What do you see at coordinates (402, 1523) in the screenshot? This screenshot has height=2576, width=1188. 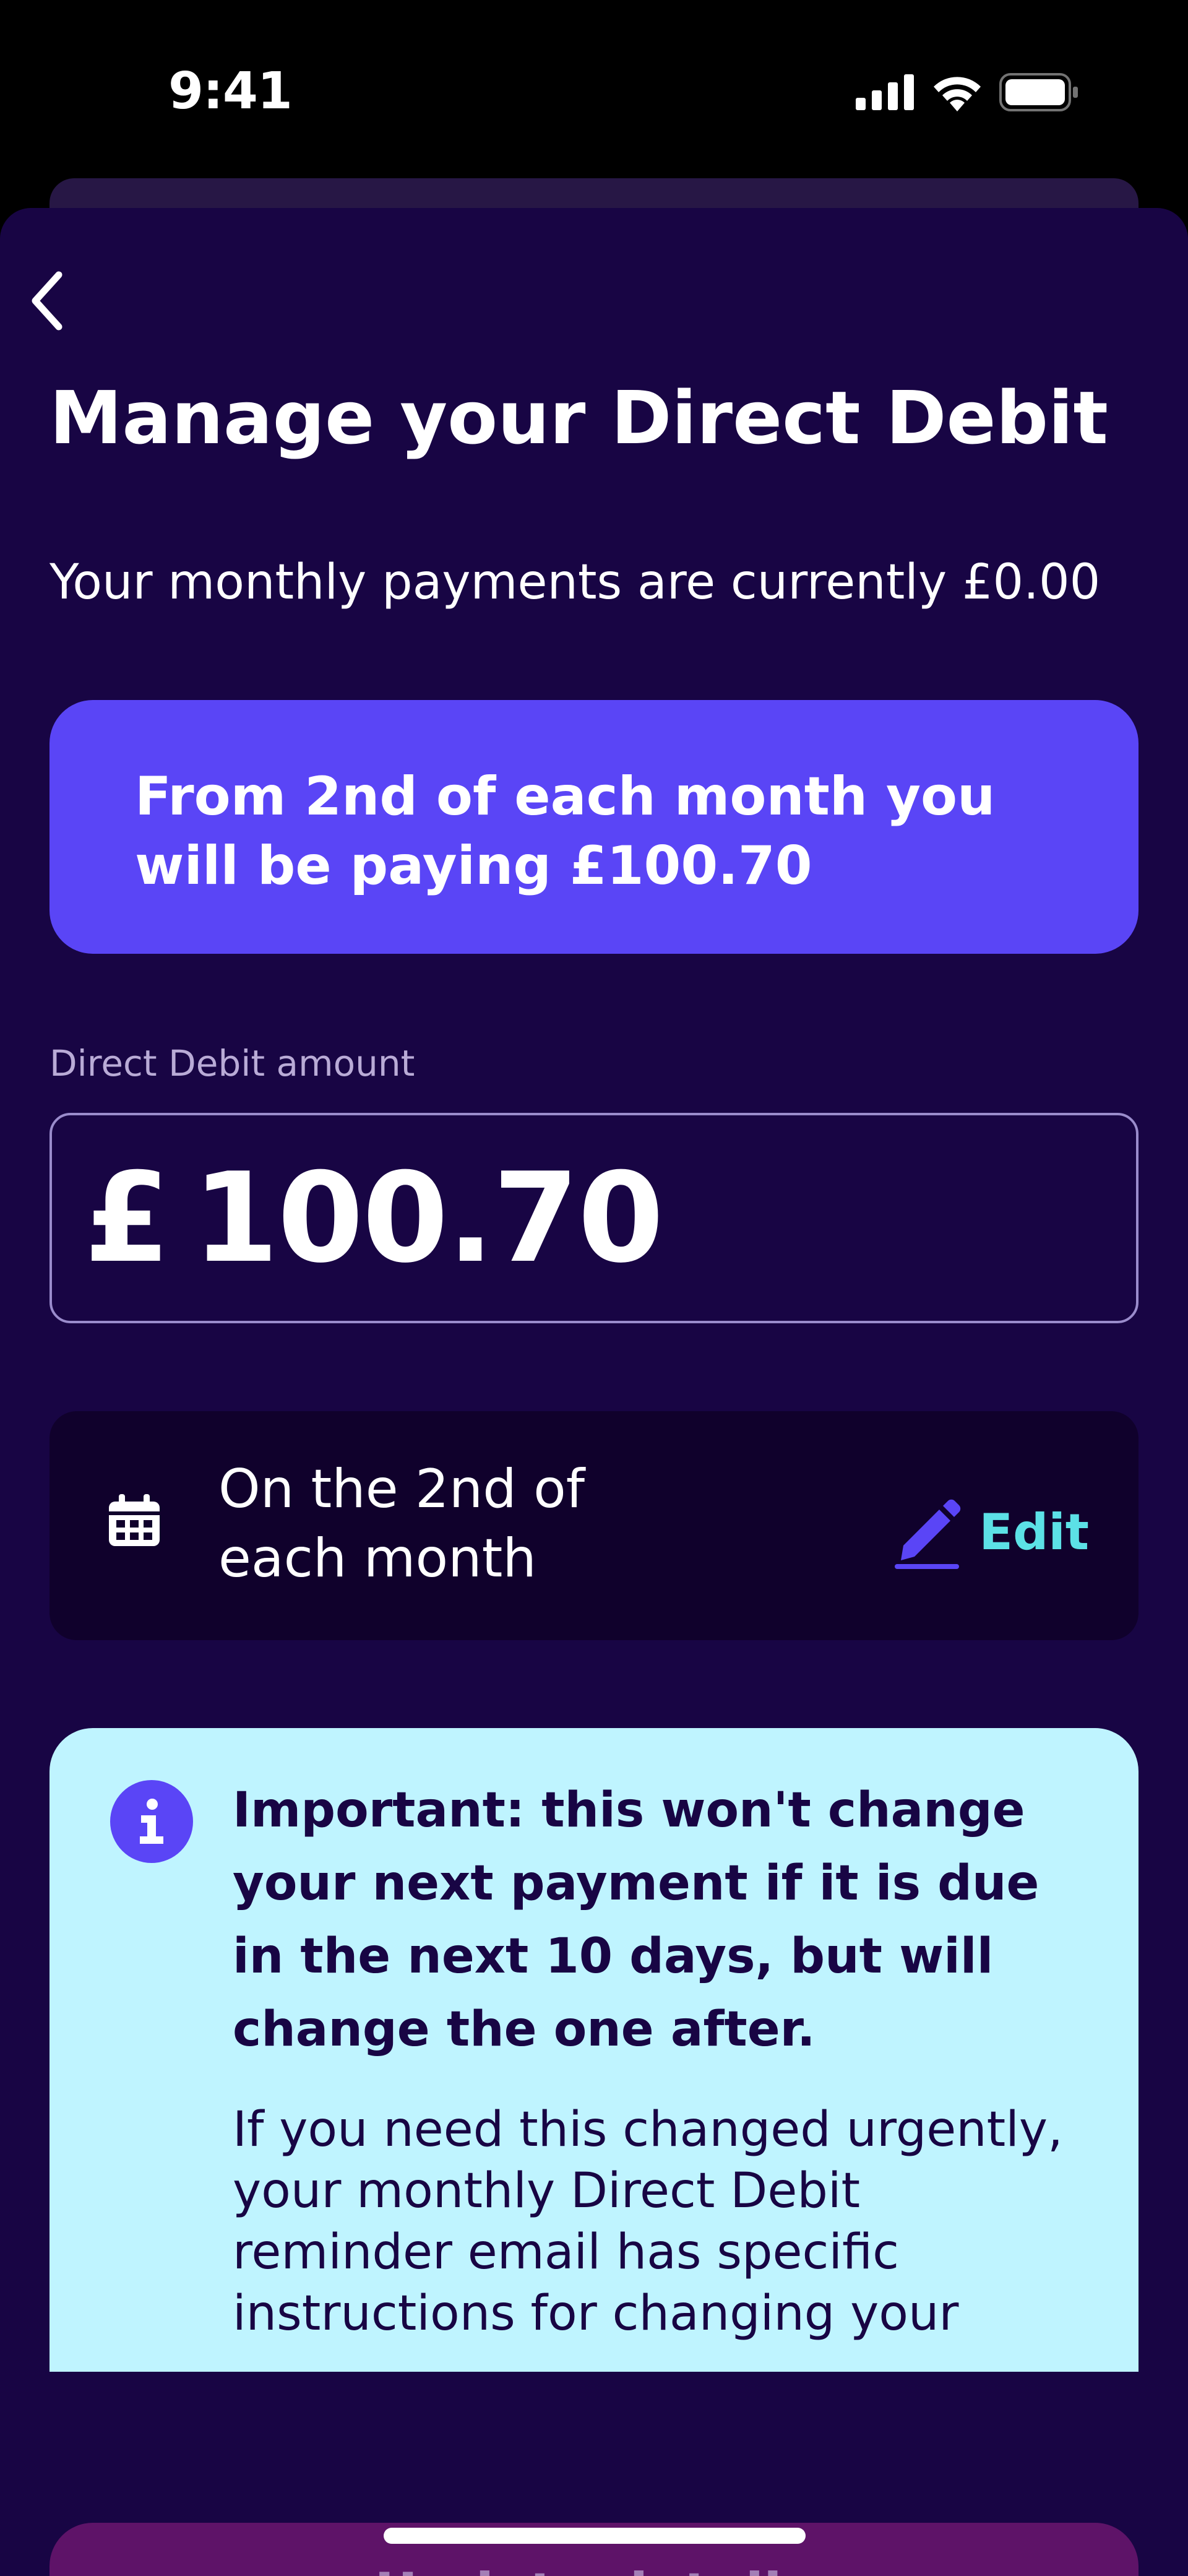 I see `payment-date-text: On the 2nd of each month` at bounding box center [402, 1523].